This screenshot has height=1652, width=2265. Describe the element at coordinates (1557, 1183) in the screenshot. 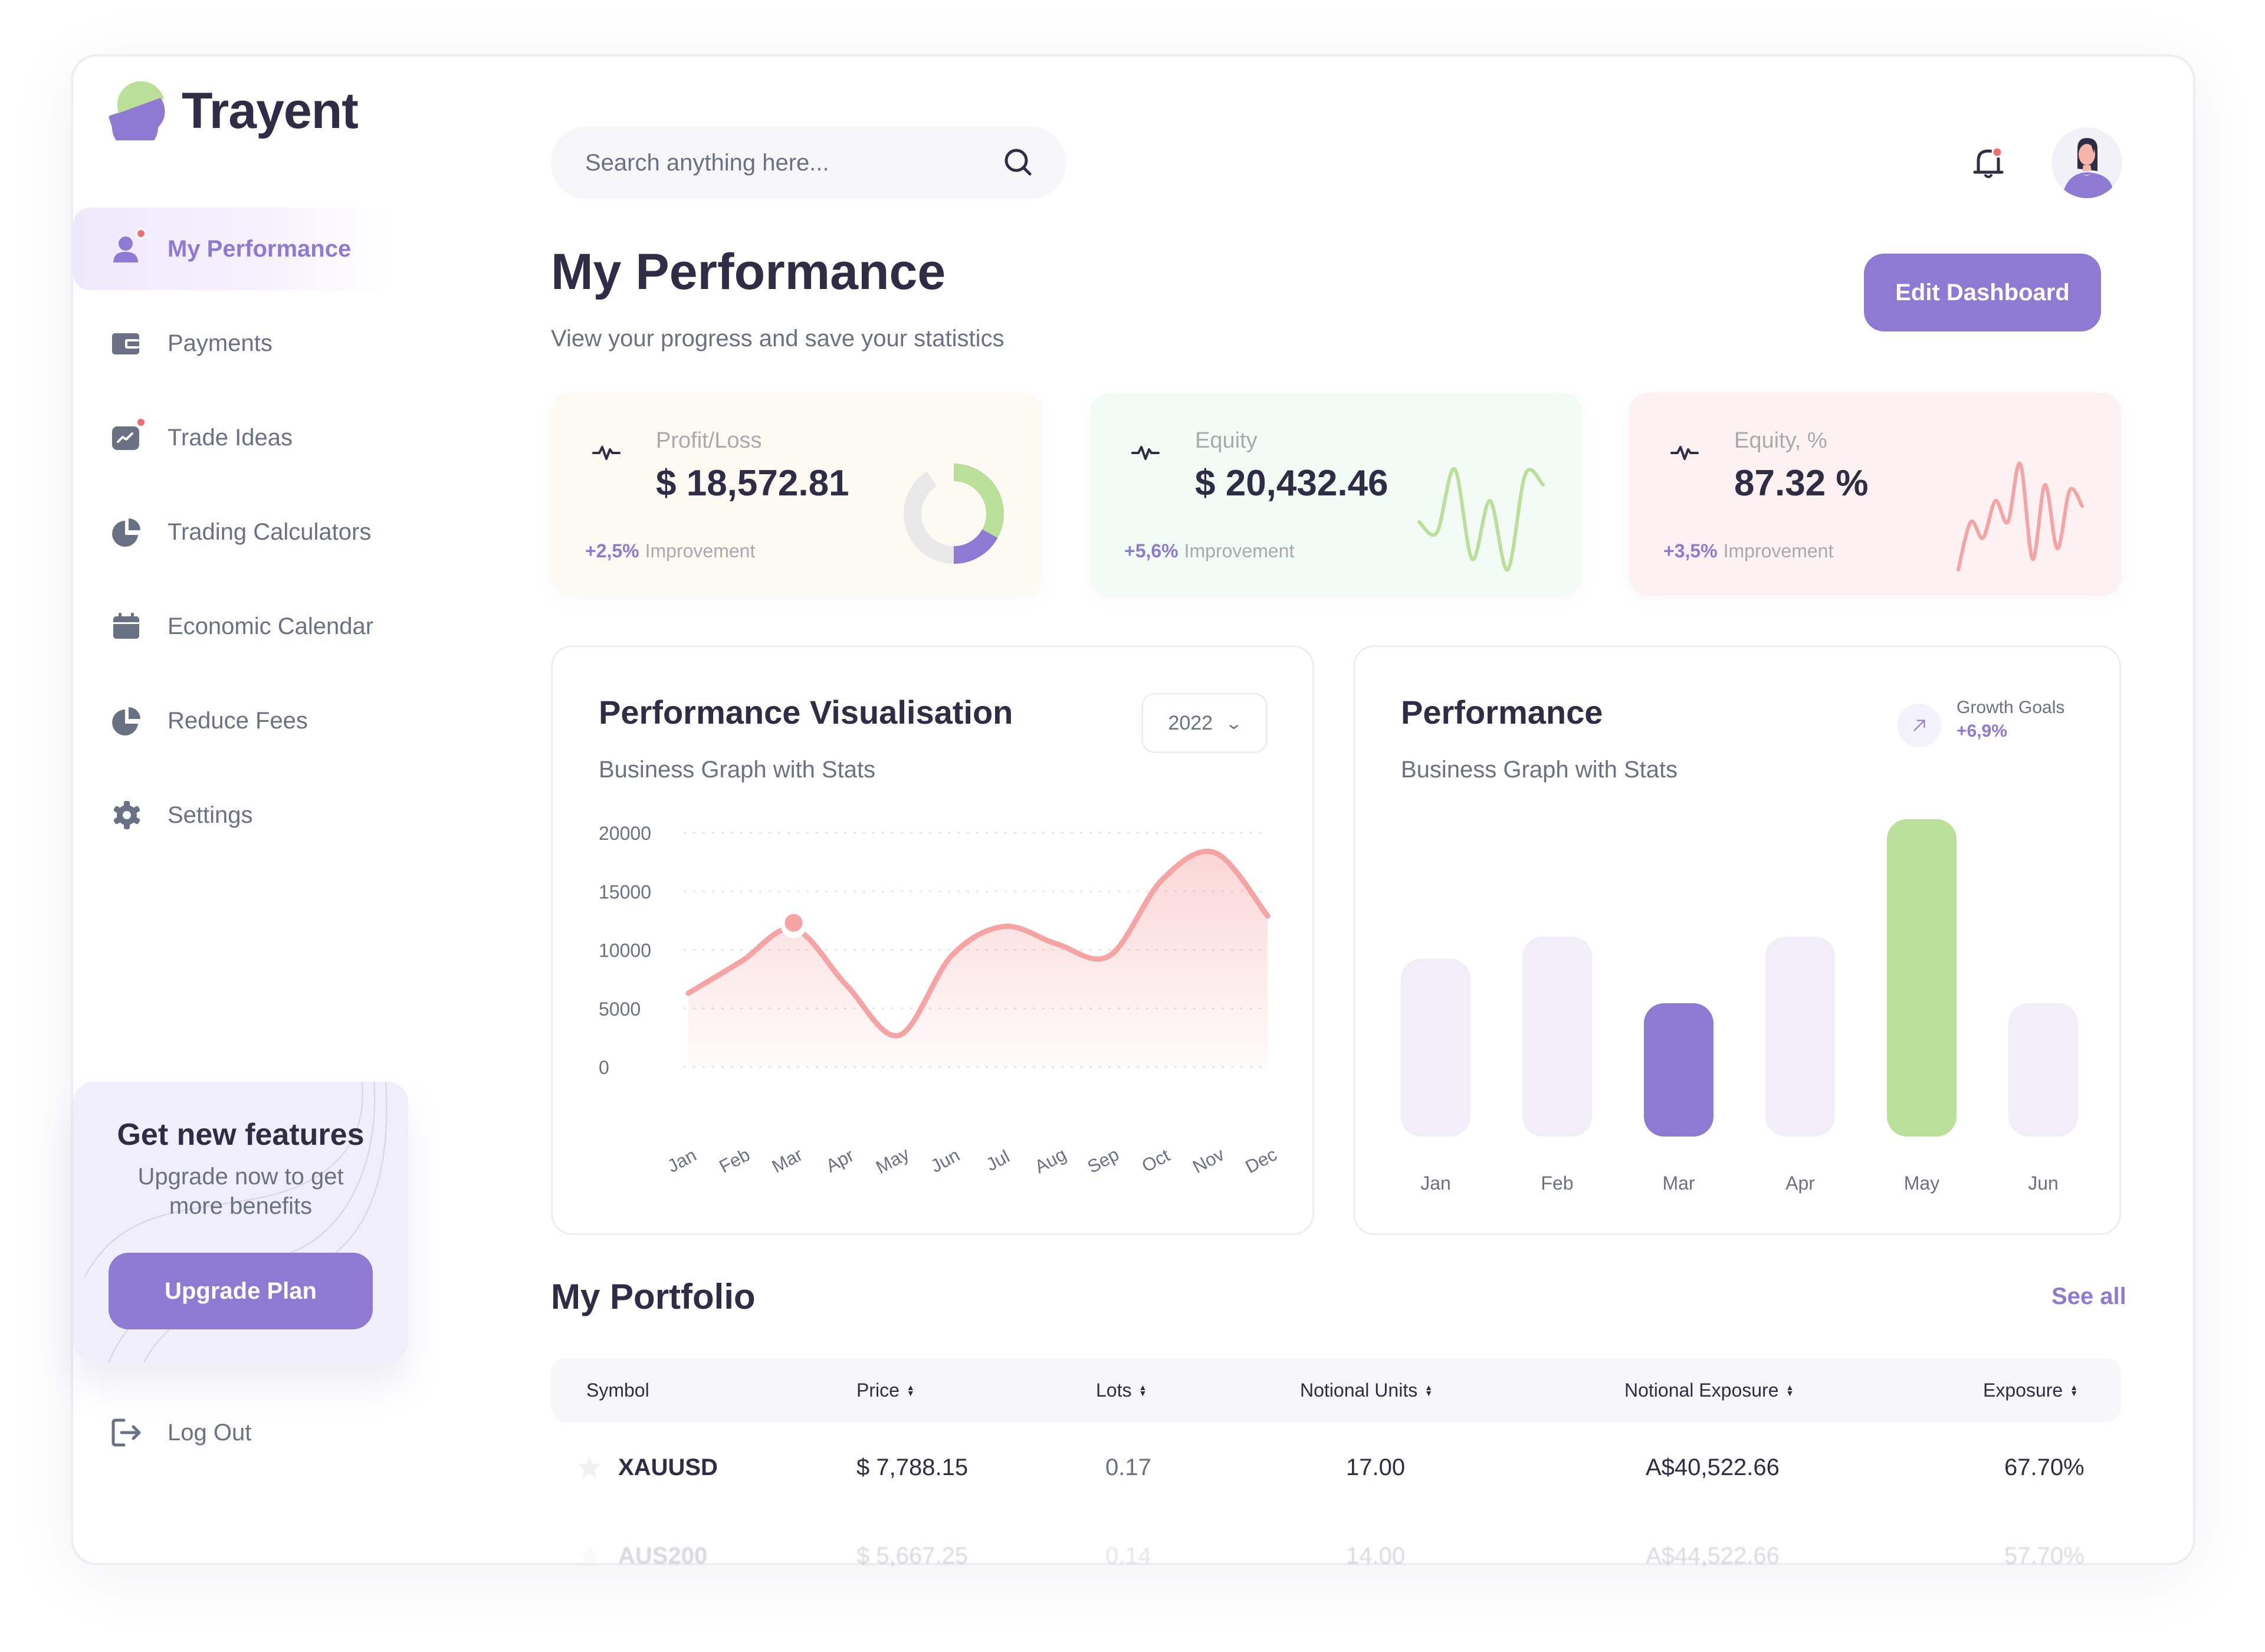

I see `x-tick-label: Feb` at that location.